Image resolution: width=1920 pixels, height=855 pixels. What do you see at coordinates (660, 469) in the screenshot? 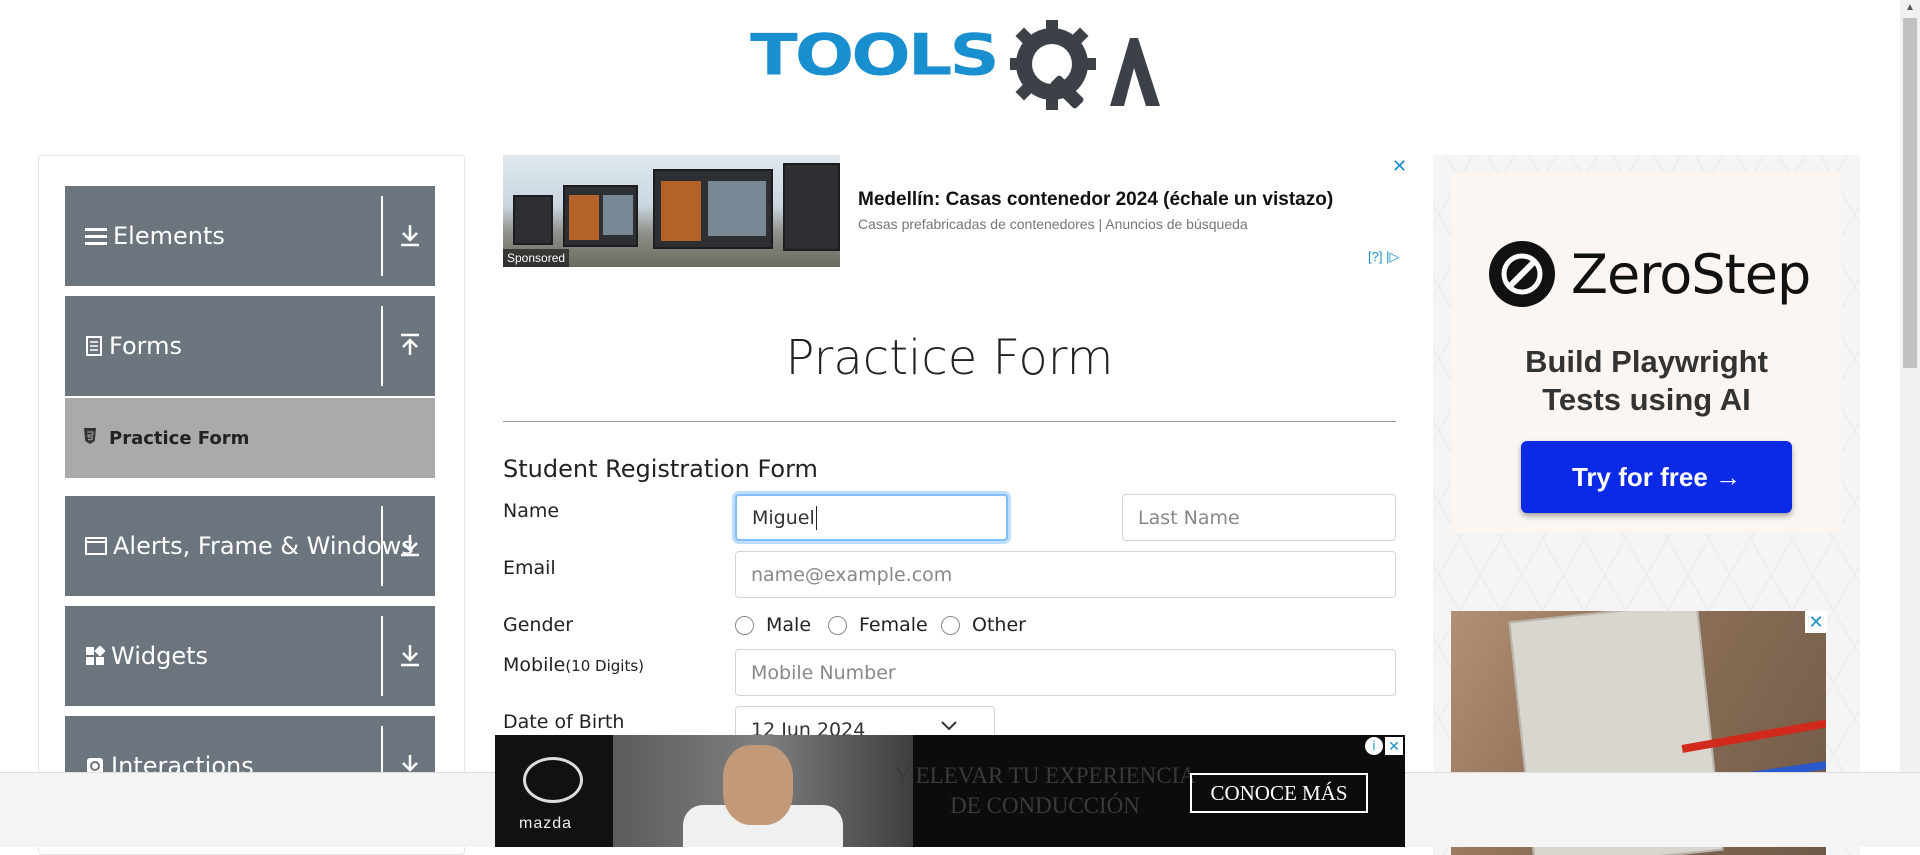
I see `form-heading: Student Registration Form` at bounding box center [660, 469].